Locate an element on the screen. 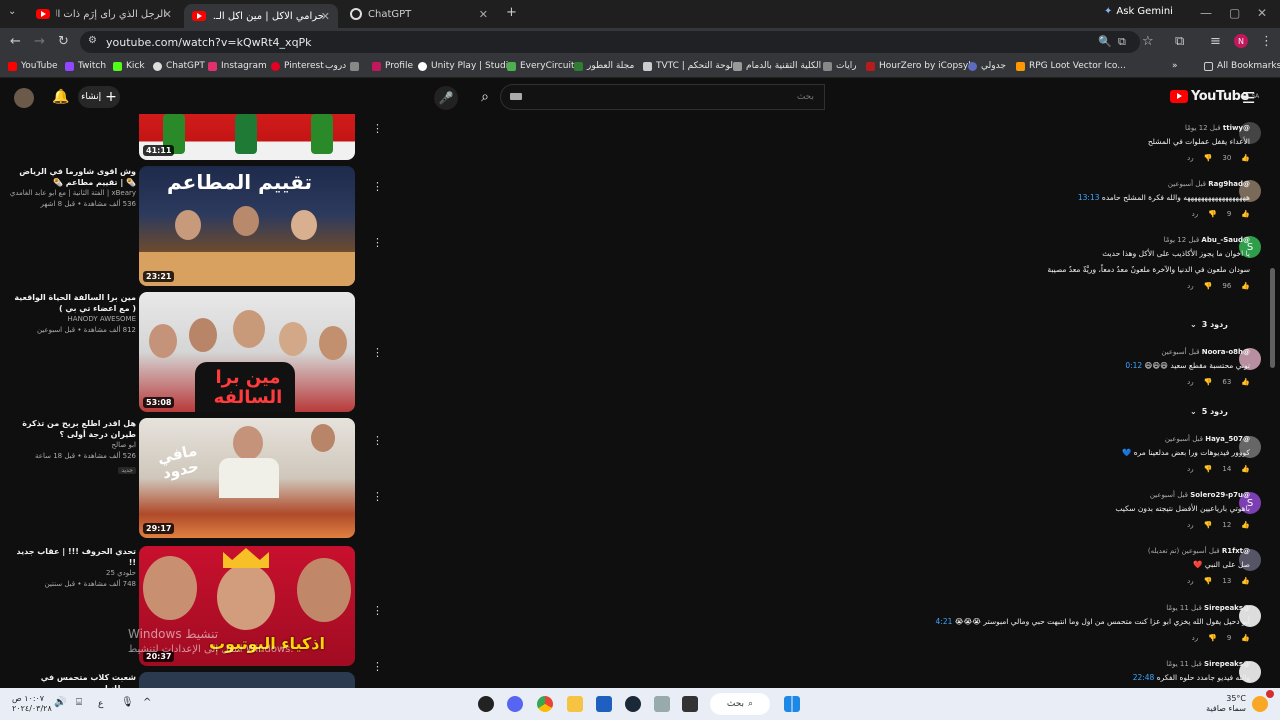 This screenshot has width=1280, height=720. bookmark-rayat: رايات is located at coordinates (840, 66).